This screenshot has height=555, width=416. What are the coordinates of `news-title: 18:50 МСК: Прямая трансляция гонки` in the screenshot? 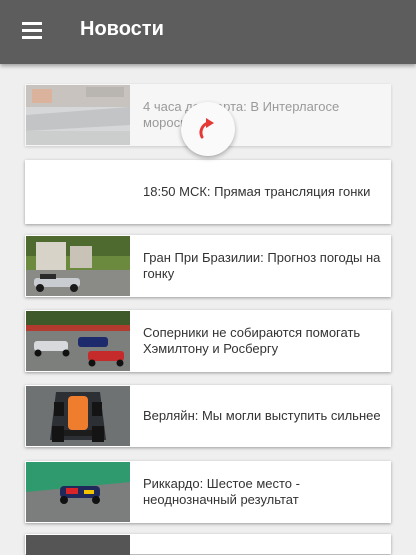 It's located at (257, 191).